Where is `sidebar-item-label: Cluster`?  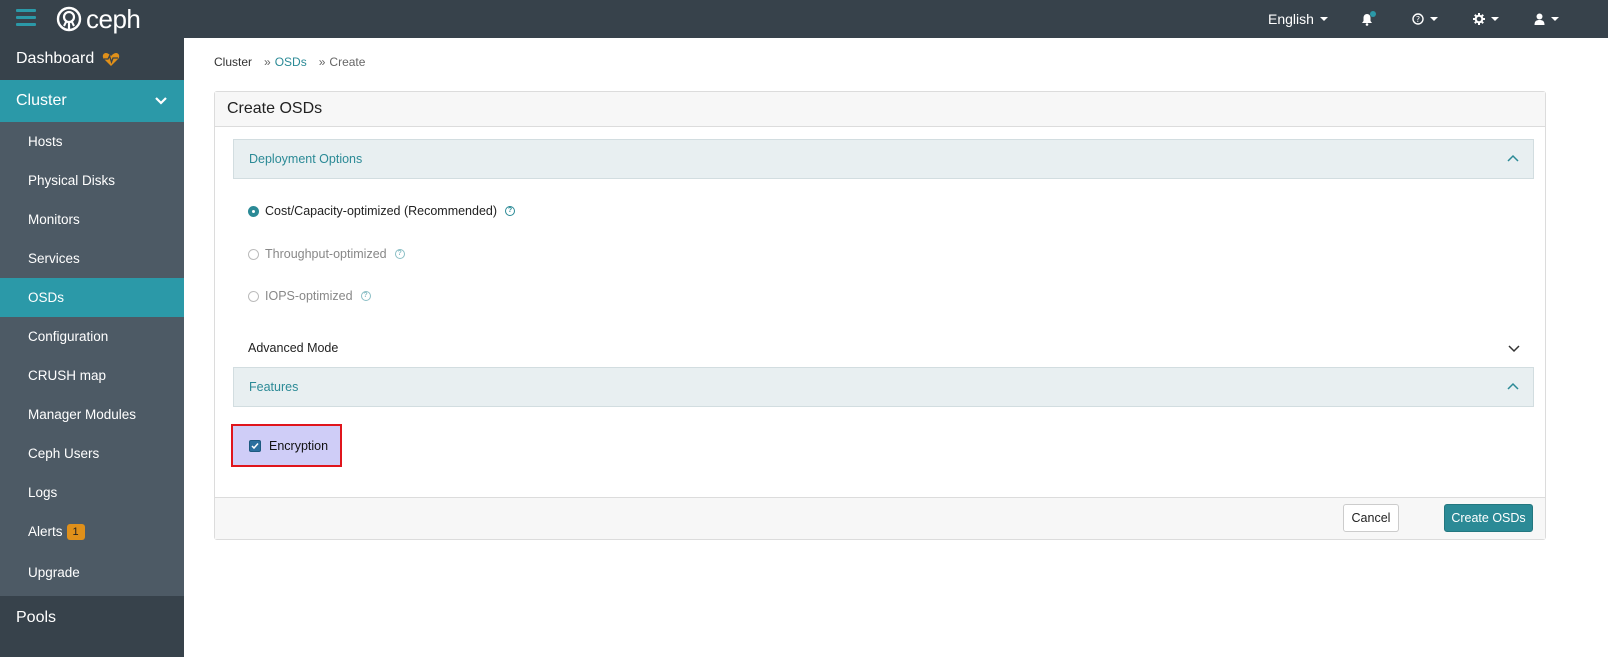
sidebar-item-label: Cluster is located at coordinates (41, 100).